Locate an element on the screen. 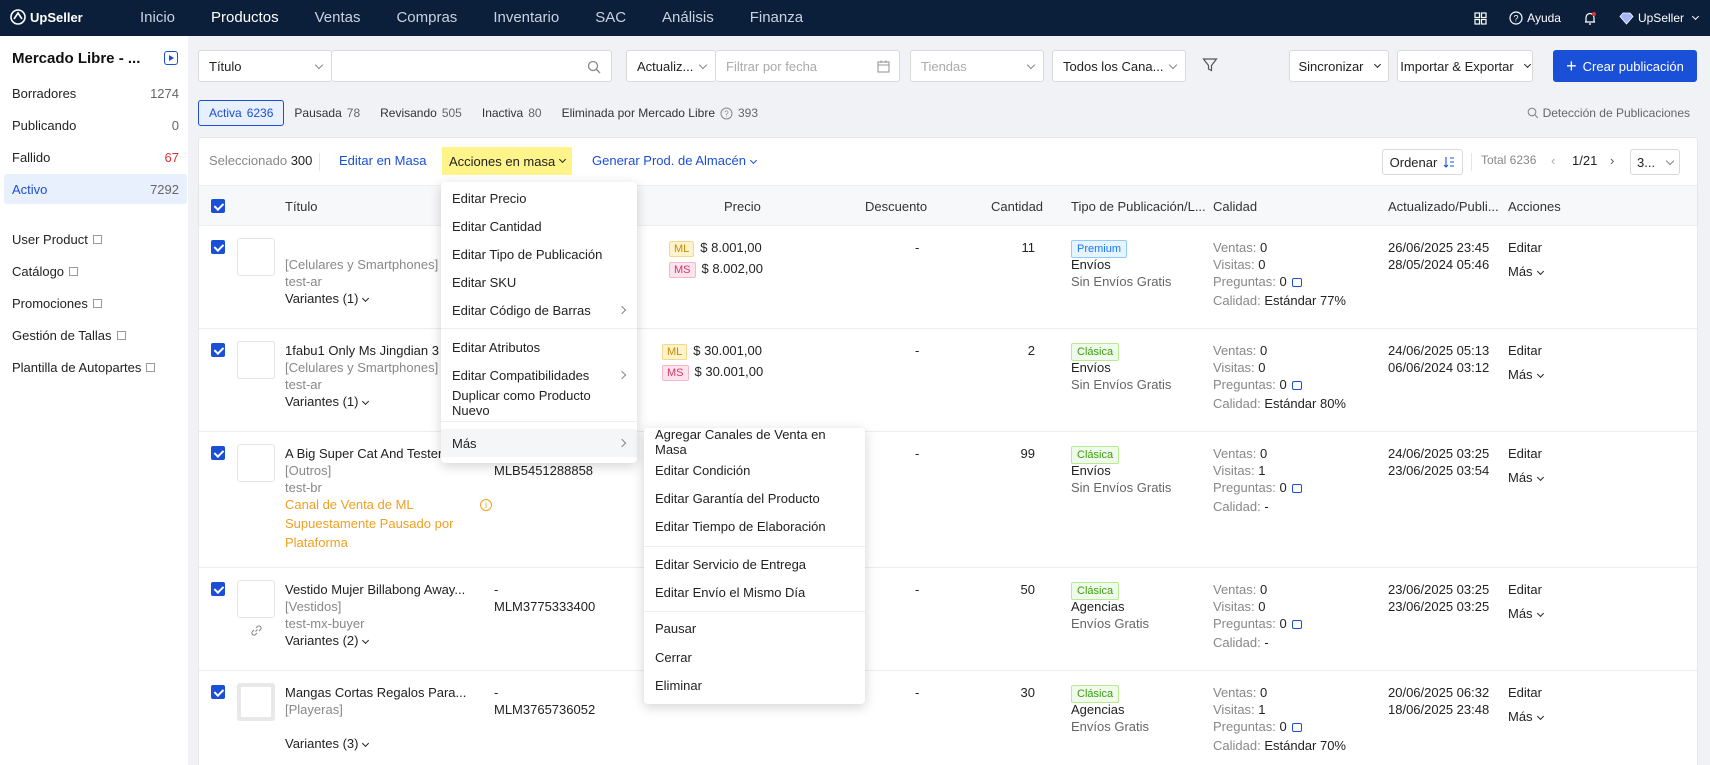 This screenshot has height=765, width=1710. submenu-item-edit-warranty: Editar Garantía del Producto is located at coordinates (754, 498).